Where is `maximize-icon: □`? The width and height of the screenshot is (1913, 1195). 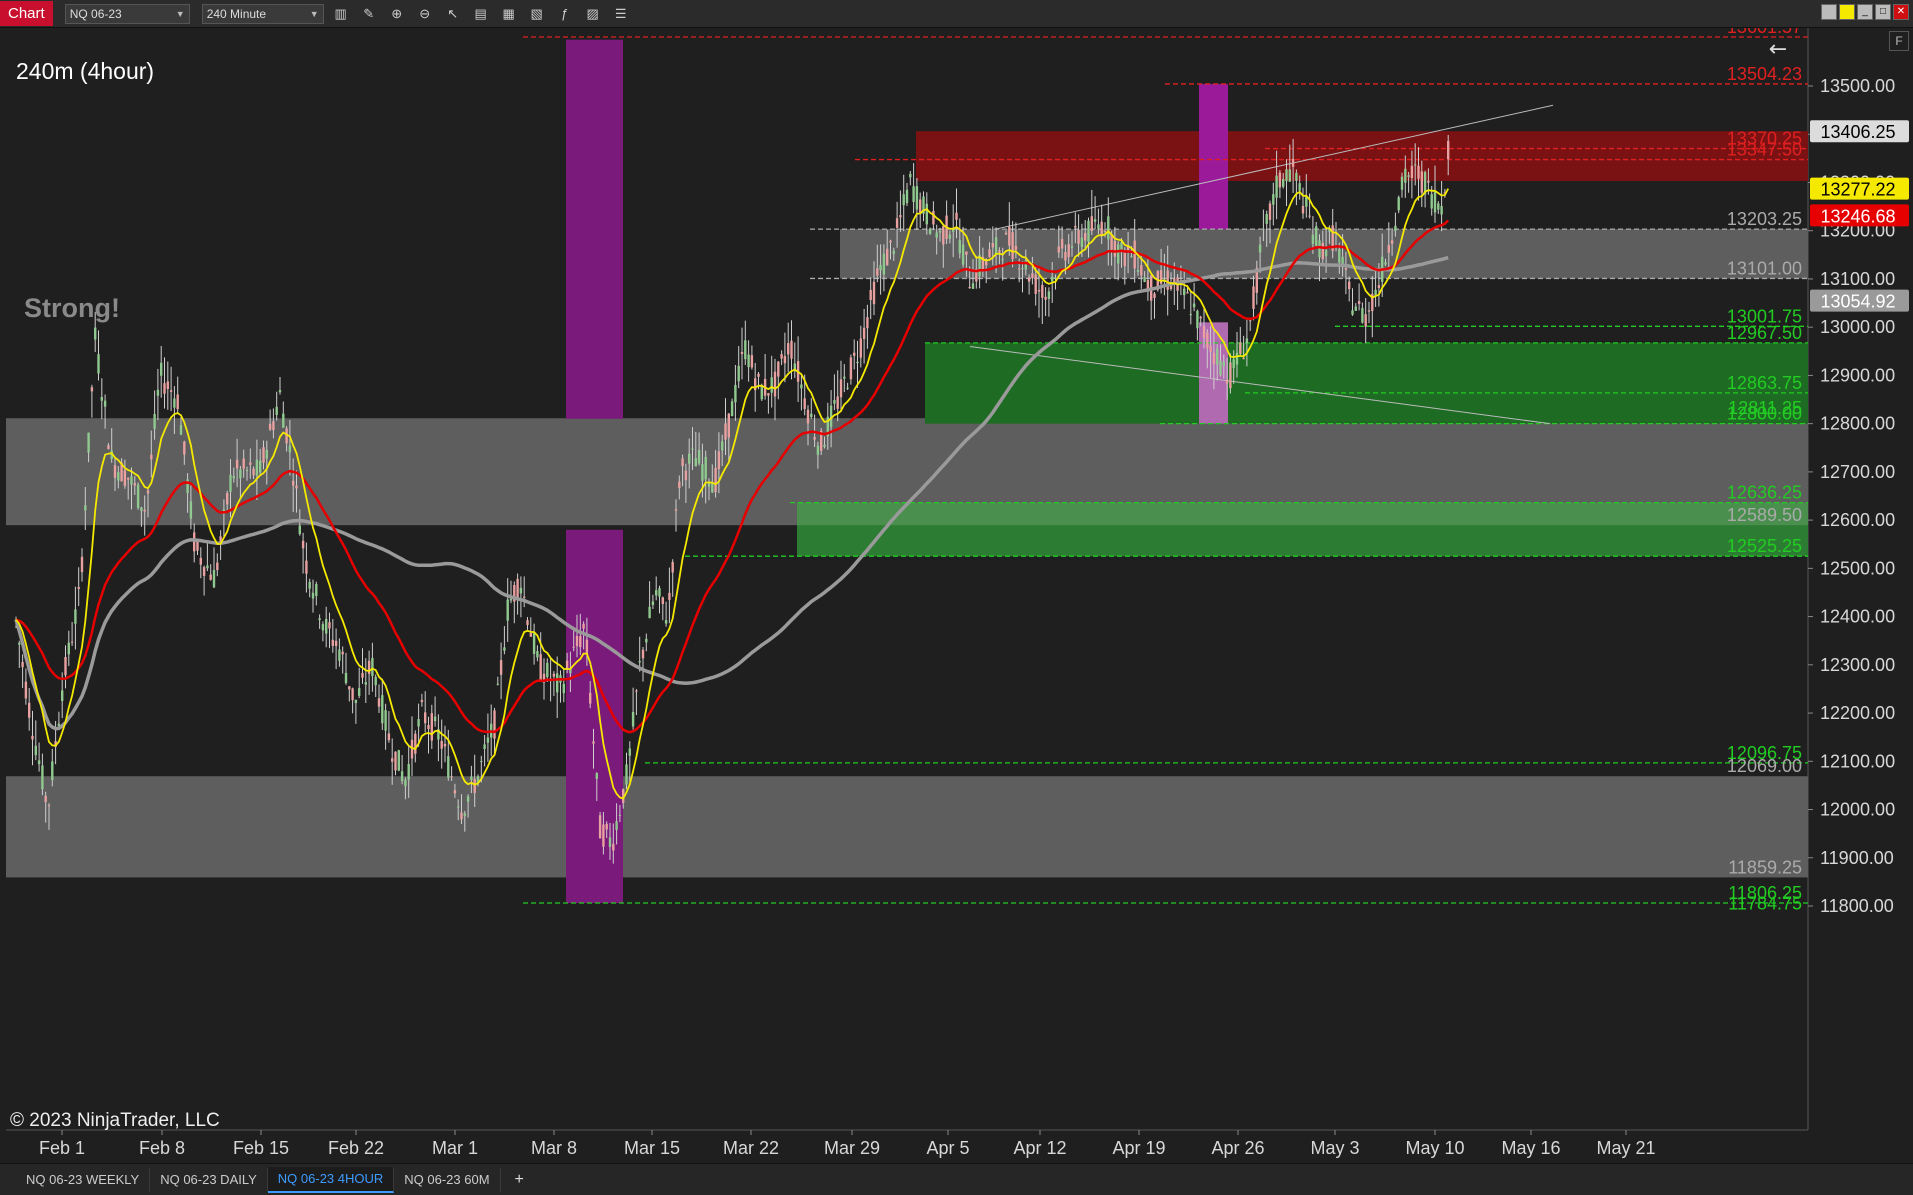 maximize-icon: □ is located at coordinates (1883, 12).